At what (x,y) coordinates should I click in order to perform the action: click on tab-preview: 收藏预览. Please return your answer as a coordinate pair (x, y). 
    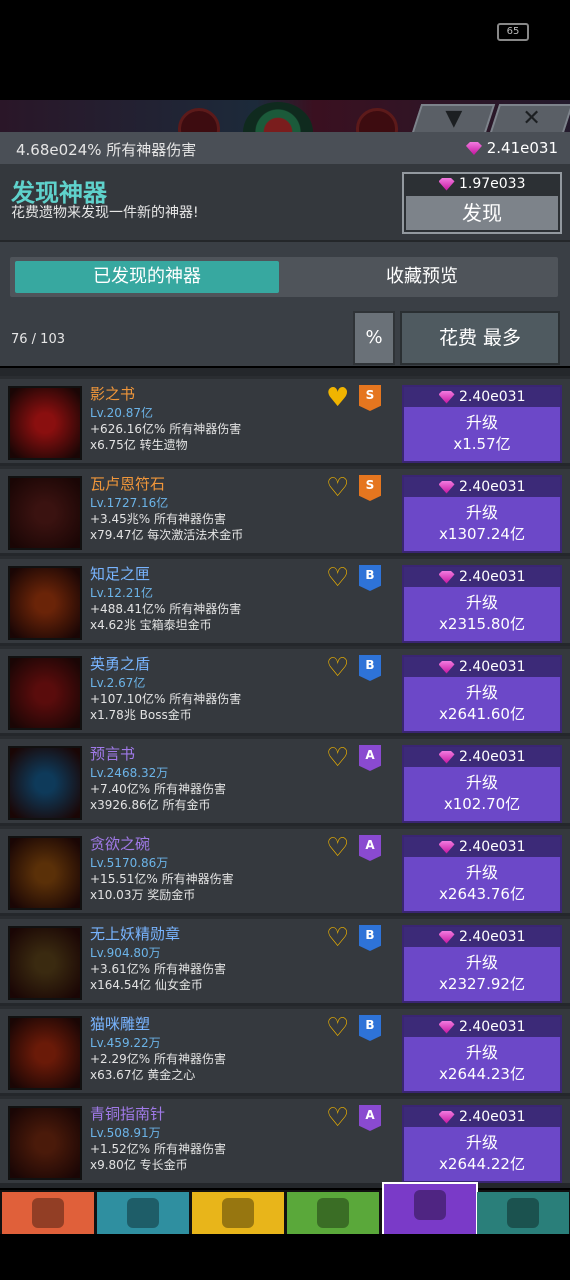
    Looking at the image, I should click on (422, 277).